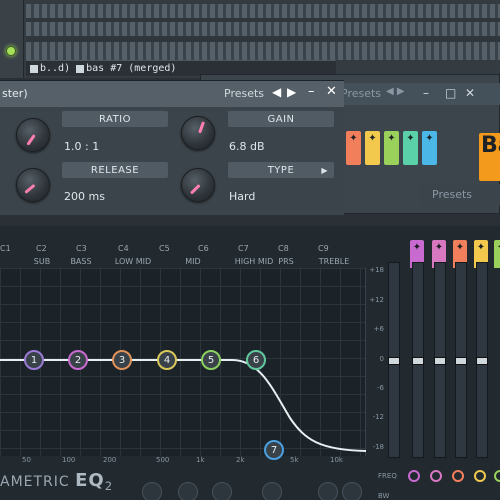 The width and height of the screenshot is (500, 500). I want to click on band-name-high-mid: HIGH MID, so click(254, 261).